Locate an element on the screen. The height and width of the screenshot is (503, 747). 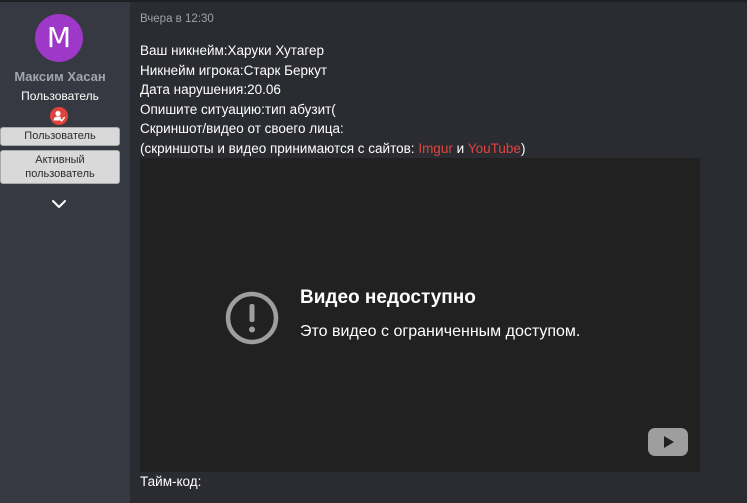
video-unavailable-subtitle: Это видео с ограниченным доступом. is located at coordinates (440, 331).